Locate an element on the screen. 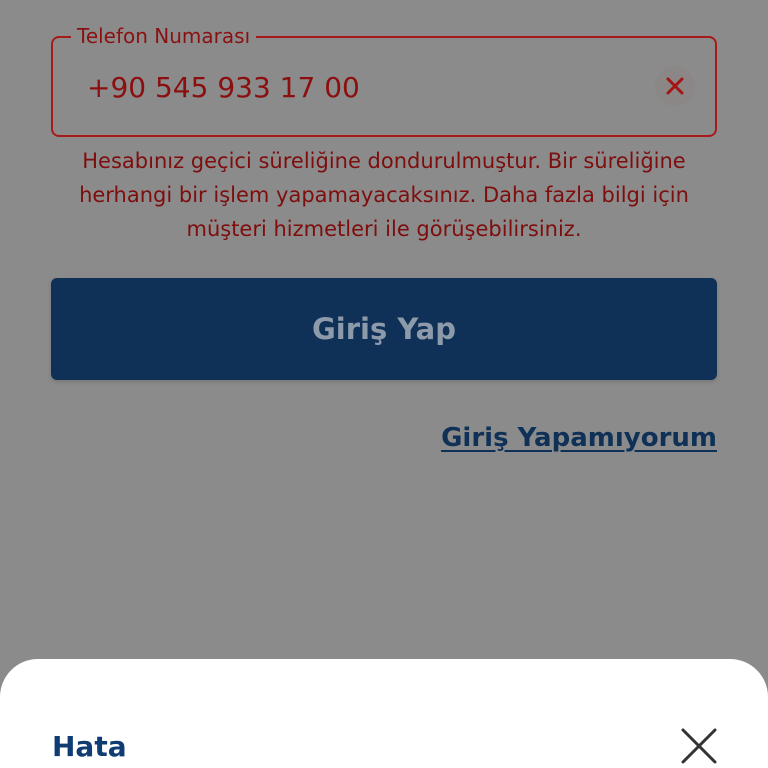 The height and width of the screenshot is (768, 768). sheet-close-button is located at coordinates (699, 746).